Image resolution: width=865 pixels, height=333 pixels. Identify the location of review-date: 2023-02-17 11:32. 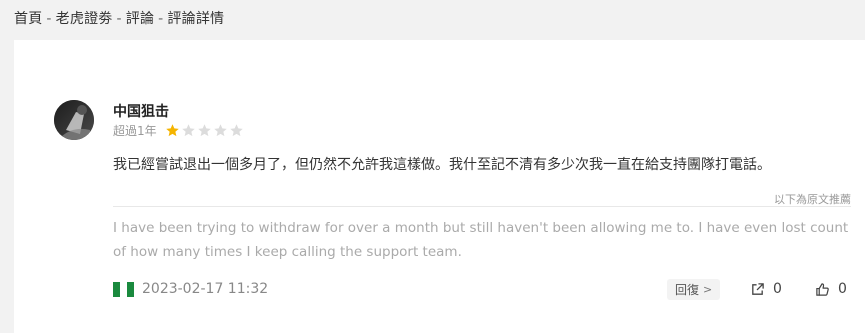
(205, 289).